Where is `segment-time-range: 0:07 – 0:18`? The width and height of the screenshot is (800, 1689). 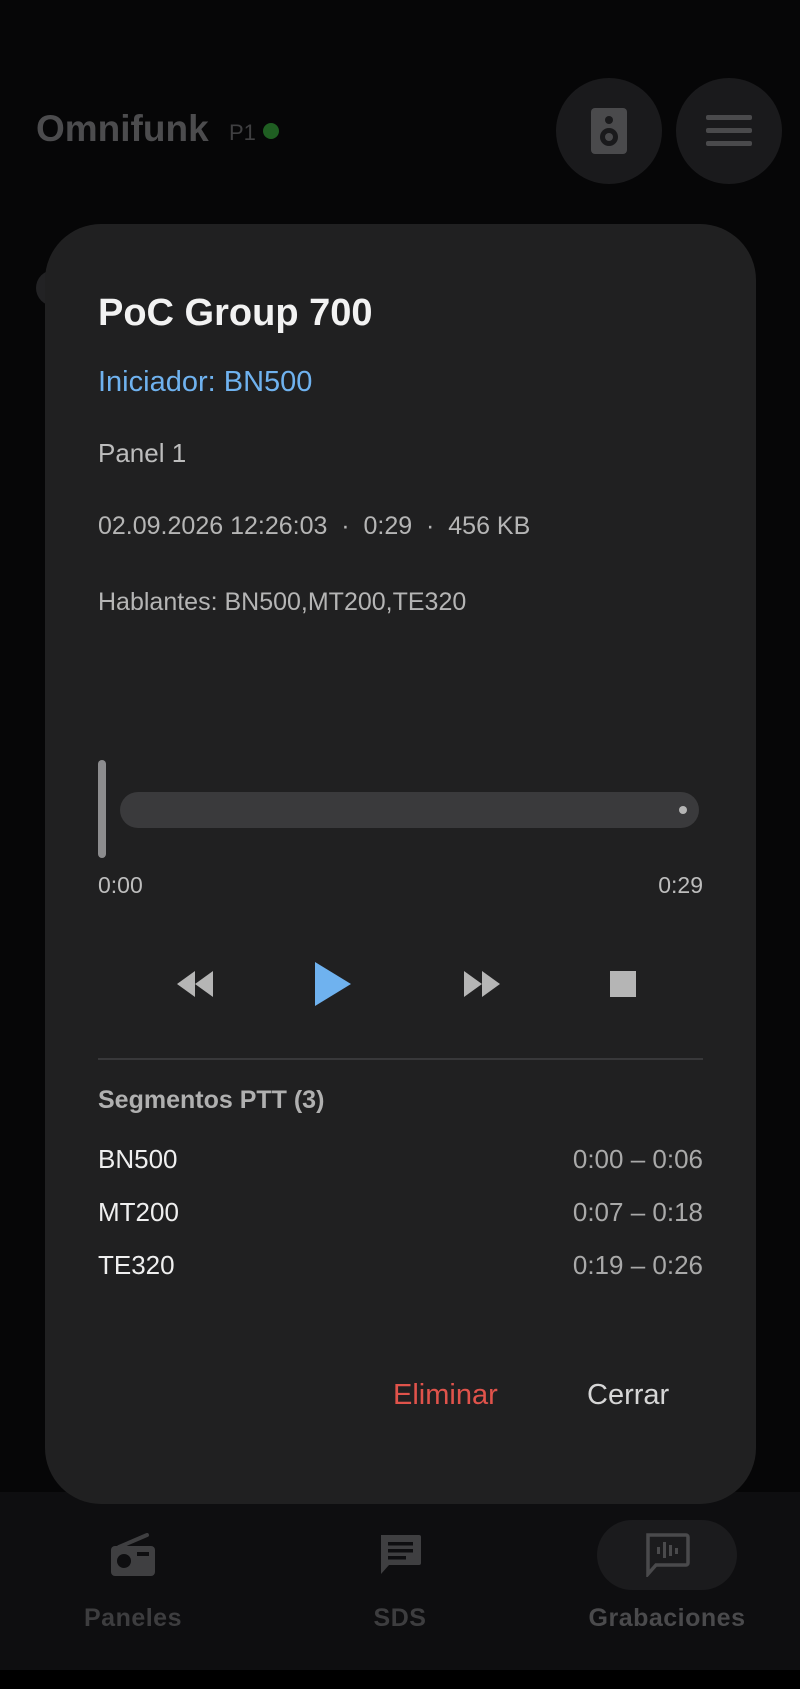 segment-time-range: 0:07 – 0:18 is located at coordinates (637, 1212).